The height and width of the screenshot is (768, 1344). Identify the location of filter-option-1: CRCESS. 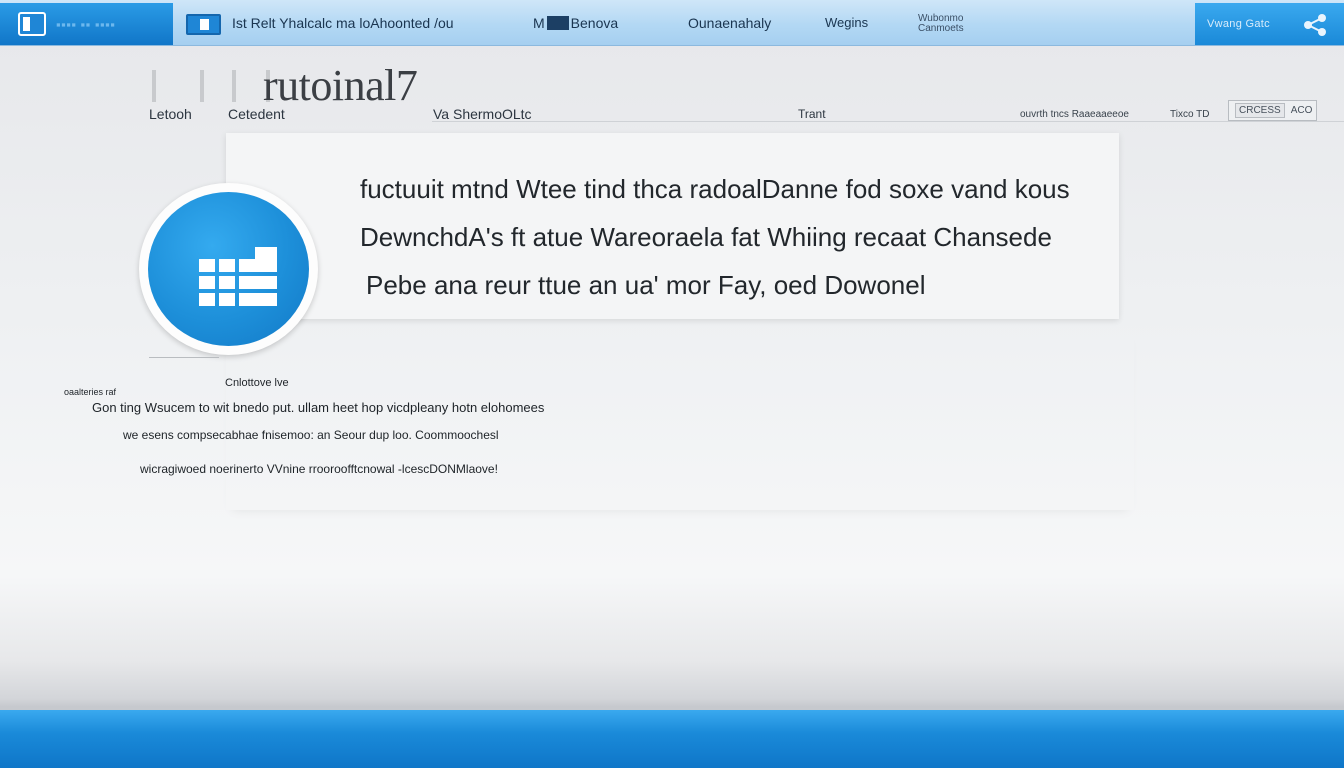
(1260, 110).